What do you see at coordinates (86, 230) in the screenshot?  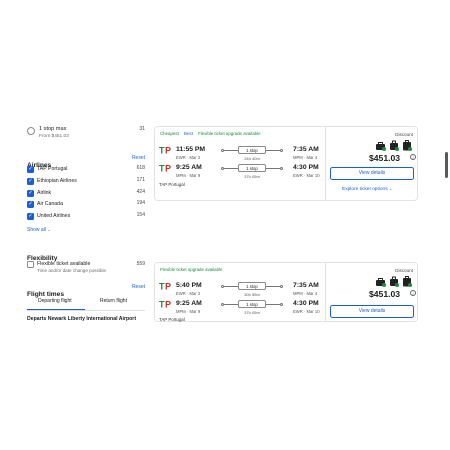 I see `show-all-airlines-link: Show all ⌄` at bounding box center [86, 230].